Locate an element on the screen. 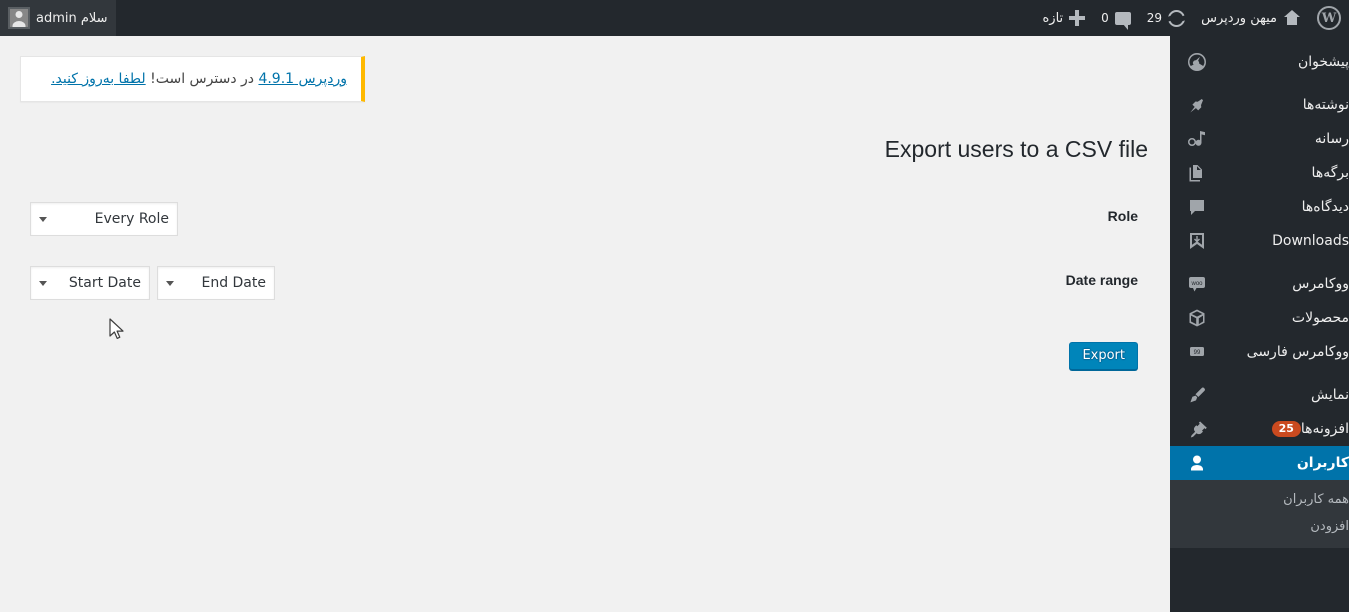 This screenshot has height=612, width=1349. pin-icon is located at coordinates (1197, 105).